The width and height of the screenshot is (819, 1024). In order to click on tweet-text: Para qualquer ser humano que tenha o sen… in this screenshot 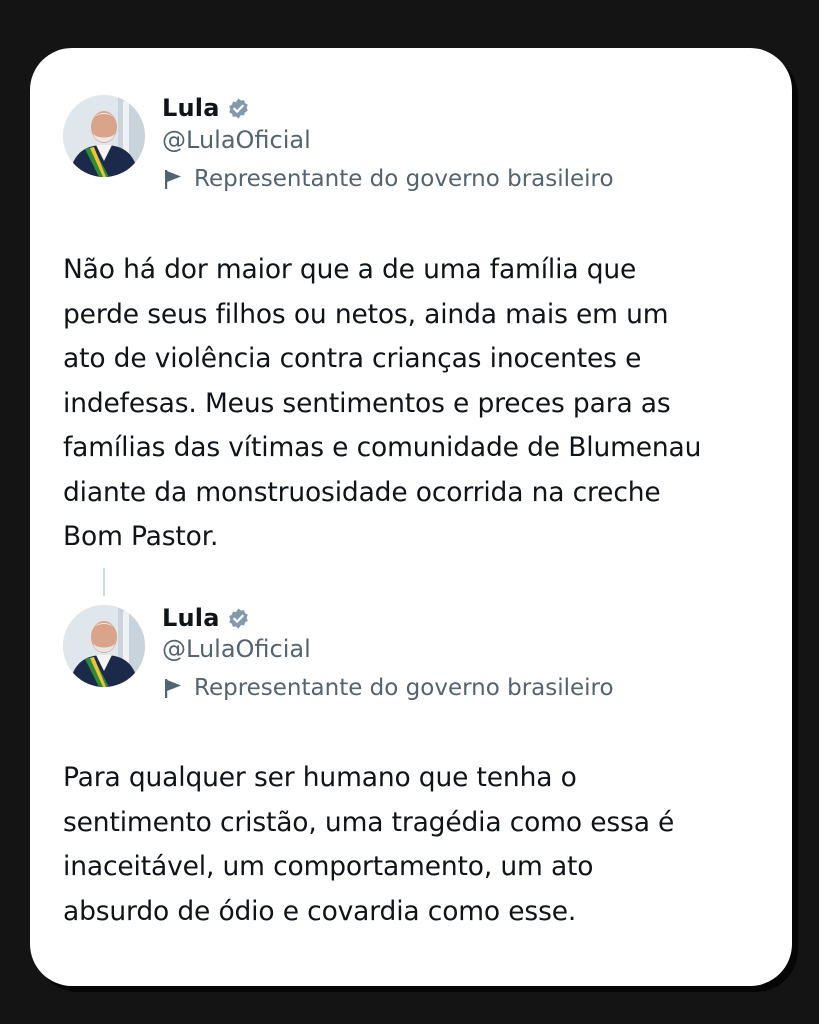, I will do `click(369, 844)`.